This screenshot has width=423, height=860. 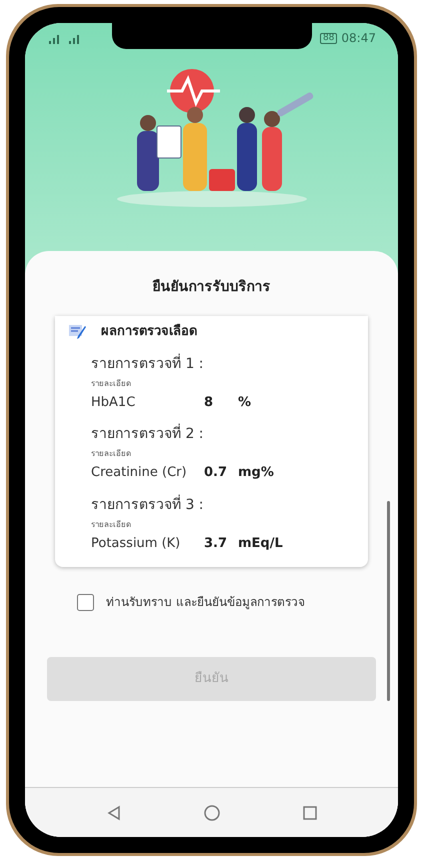 I want to click on test-unit: mEq/L, so click(x=260, y=543).